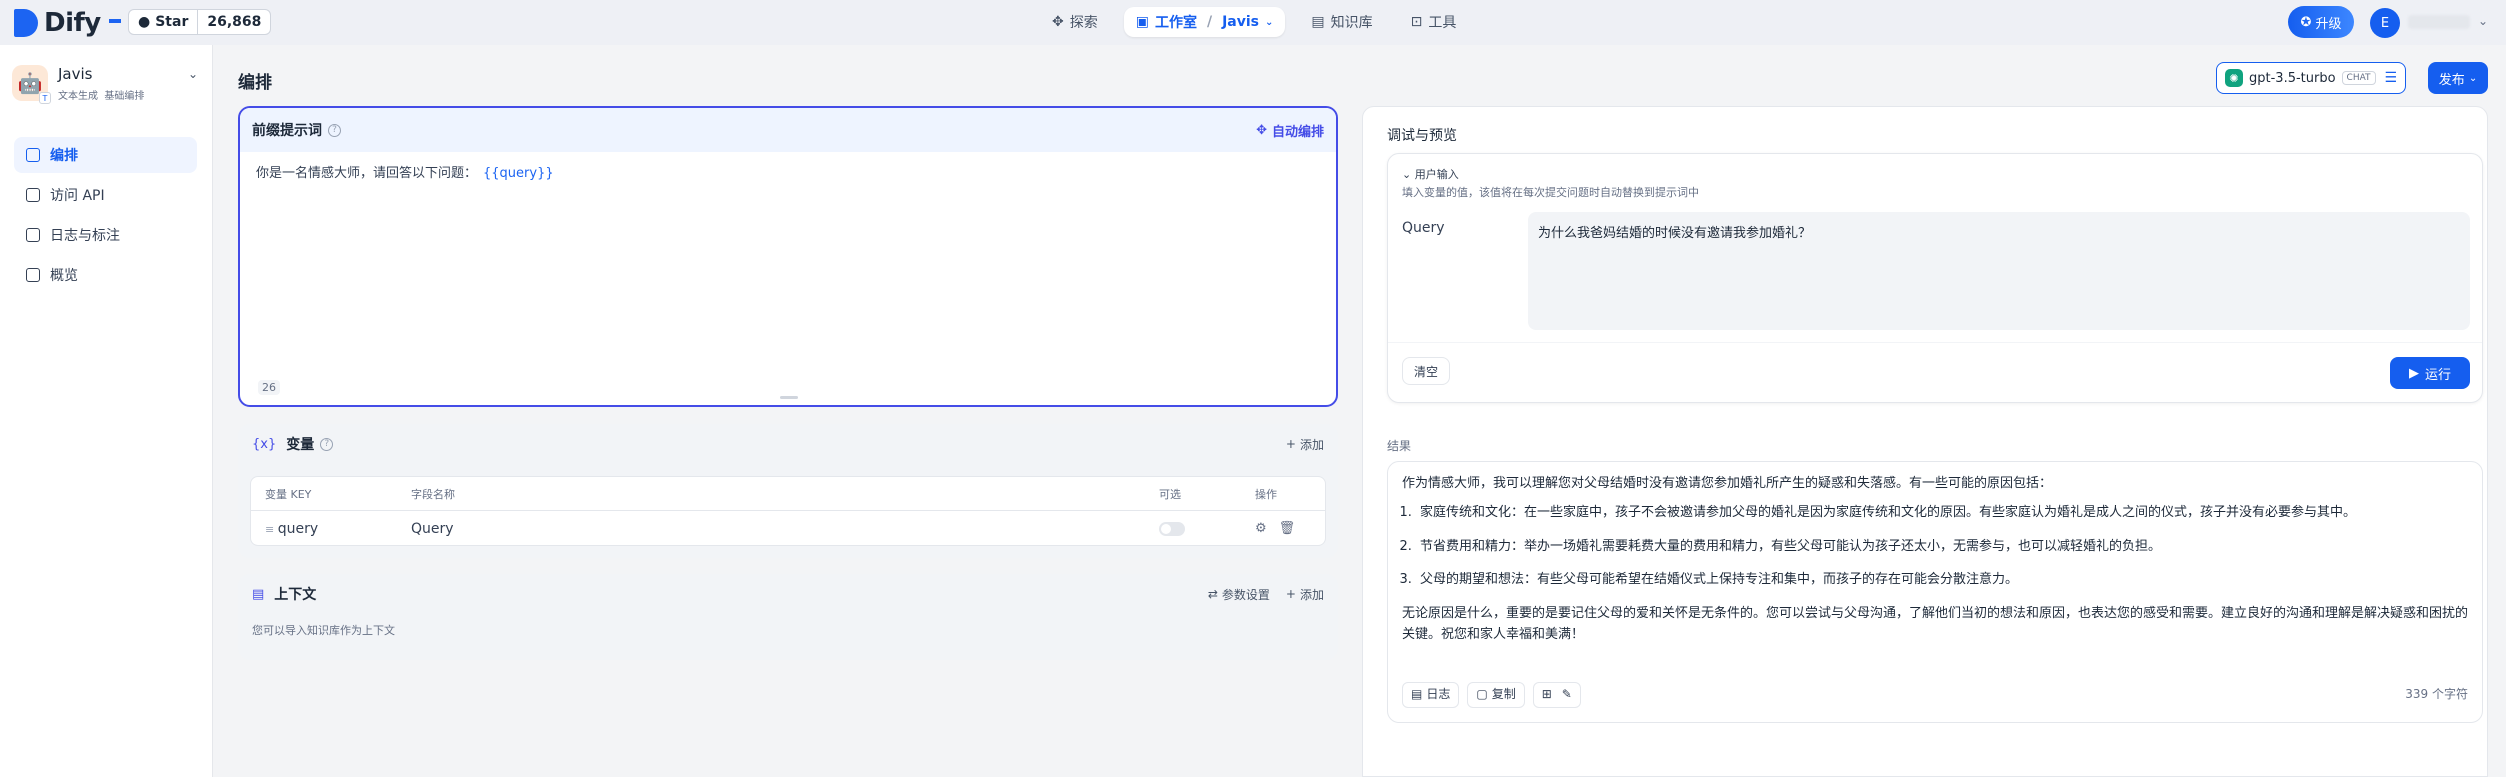 This screenshot has width=2506, height=777. What do you see at coordinates (107, 84) in the screenshot?
I see `app-switcher: 🤖 T Javis 文本生成 基础编排 ⌄` at bounding box center [107, 84].